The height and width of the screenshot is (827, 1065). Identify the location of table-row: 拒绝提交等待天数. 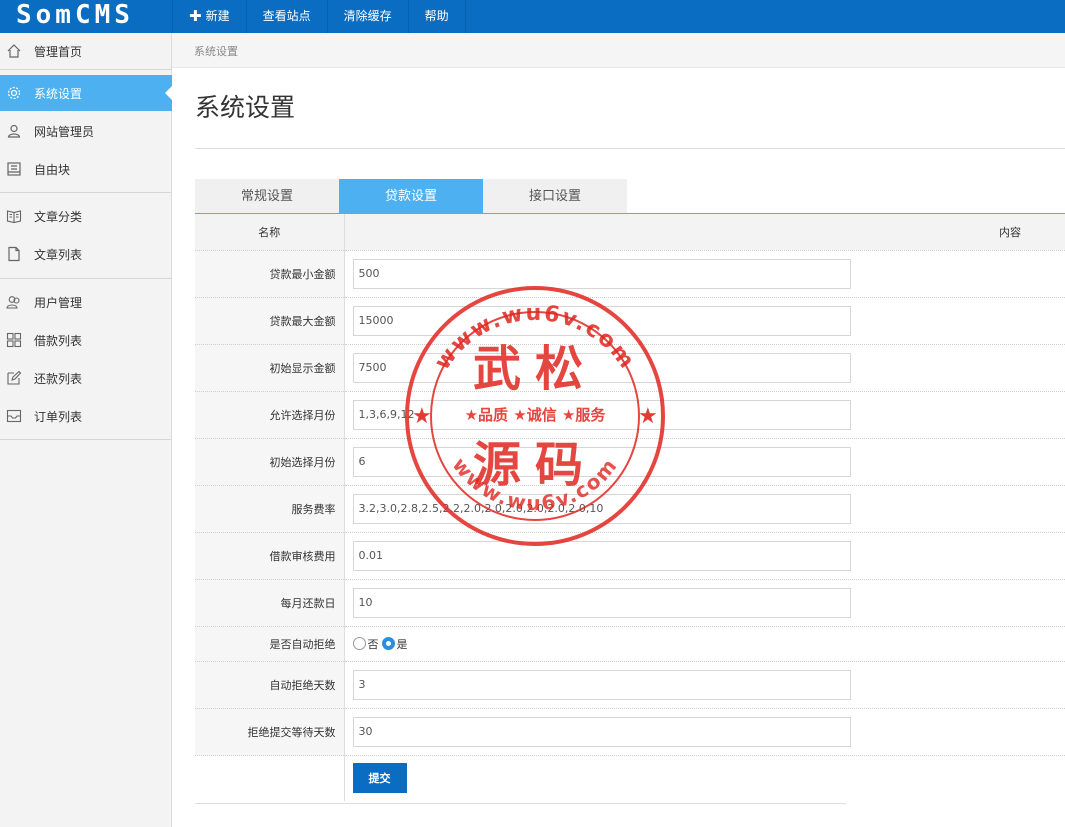
(630, 732).